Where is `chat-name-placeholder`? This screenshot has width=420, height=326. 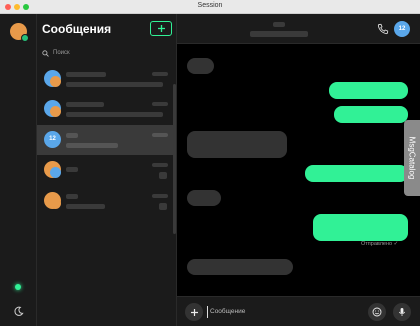 chat-name-placeholder is located at coordinates (279, 24).